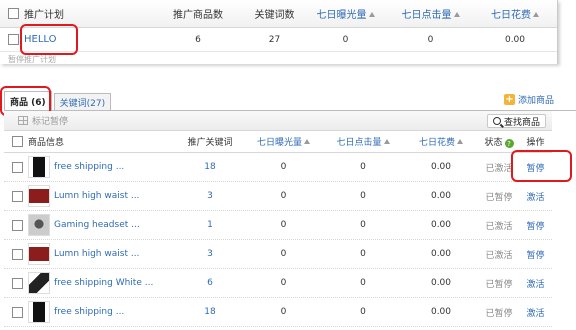 This screenshot has height=330, width=576. Describe the element at coordinates (279, 143) in the screenshot. I see `product-impressions-header-label: 七日曝光量` at that location.